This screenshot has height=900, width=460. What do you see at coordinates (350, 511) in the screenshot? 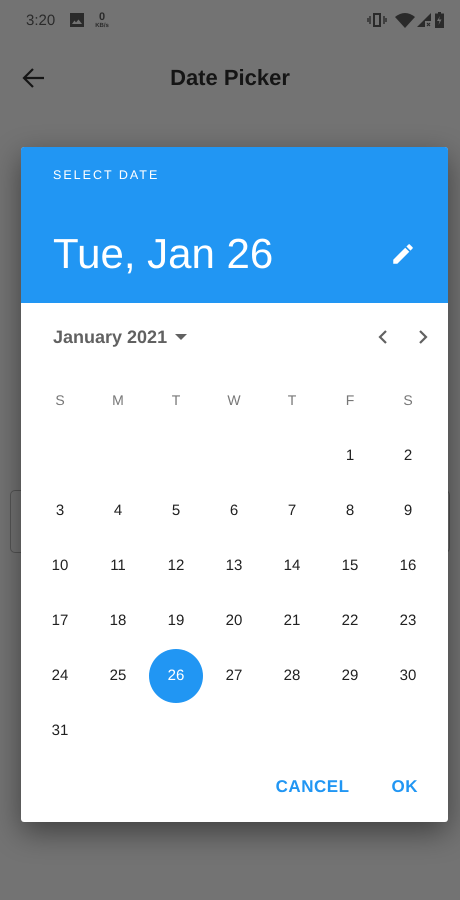
I see `calendar-day: 8` at bounding box center [350, 511].